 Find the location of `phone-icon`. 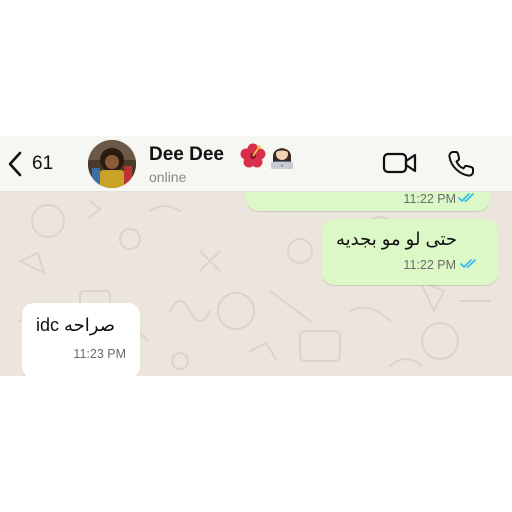

phone-icon is located at coordinates (461, 164).